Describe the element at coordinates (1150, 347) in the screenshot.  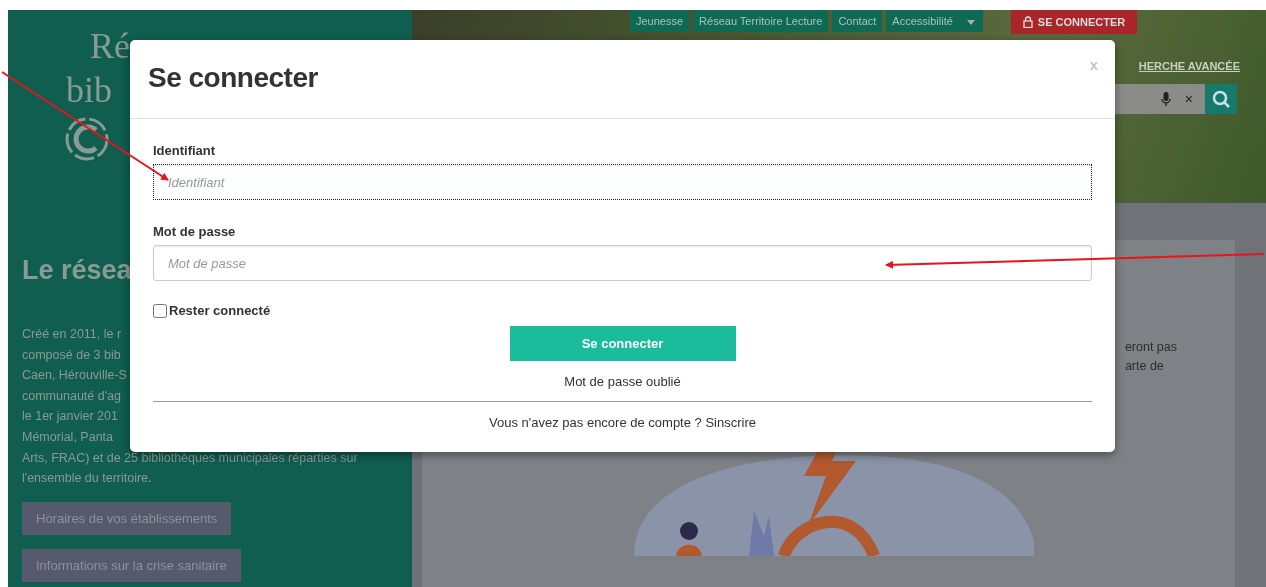
I see `text-fragment: eront pas` at that location.